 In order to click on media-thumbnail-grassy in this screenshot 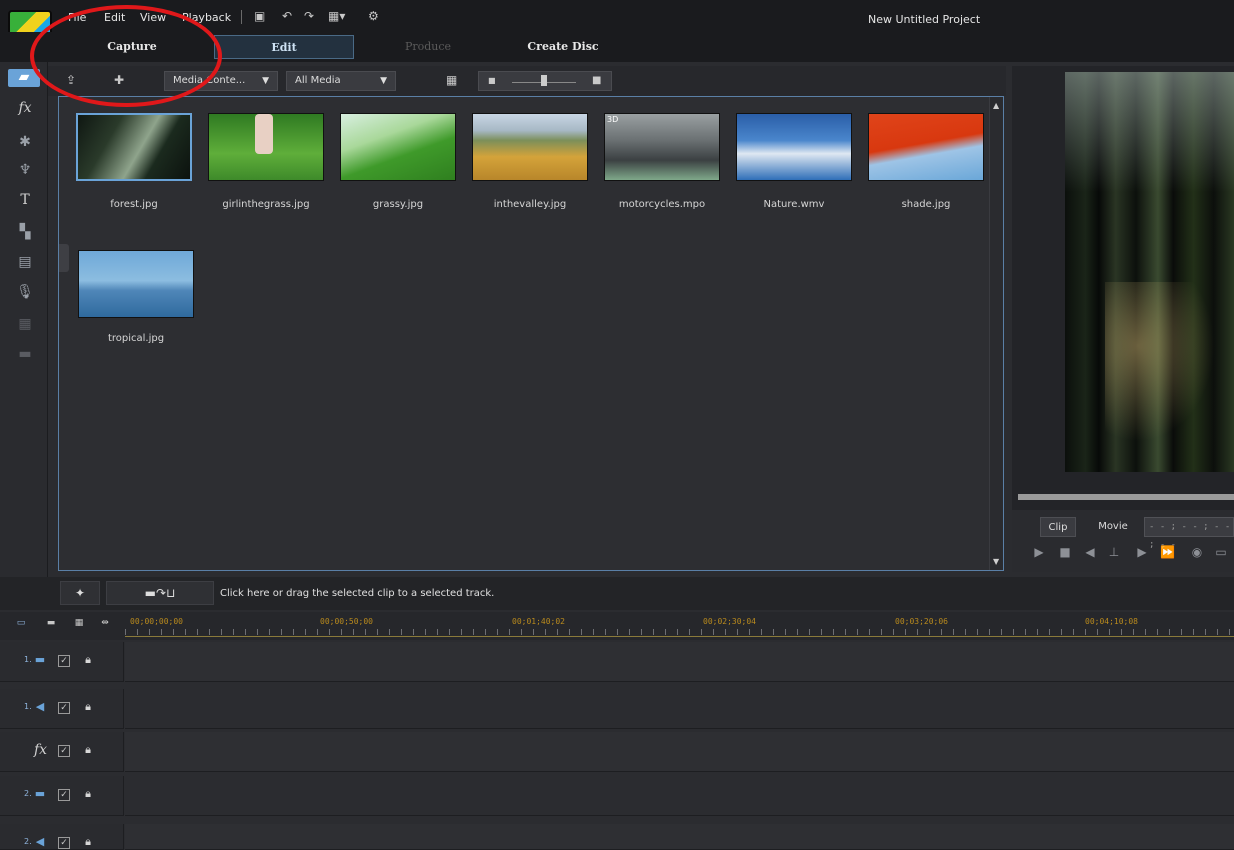, I will do `click(398, 147)`.